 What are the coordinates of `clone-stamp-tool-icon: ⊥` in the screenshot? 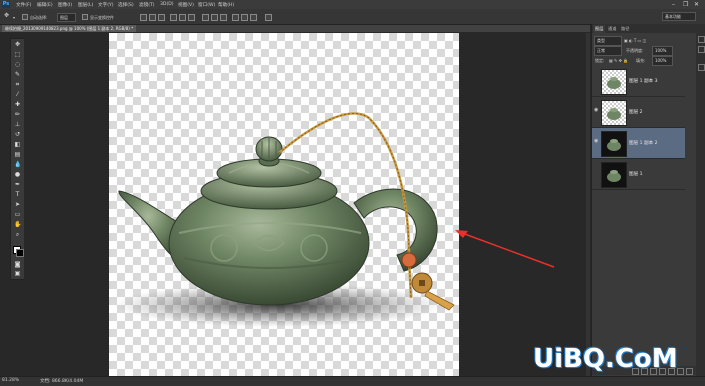 It's located at (17, 124).